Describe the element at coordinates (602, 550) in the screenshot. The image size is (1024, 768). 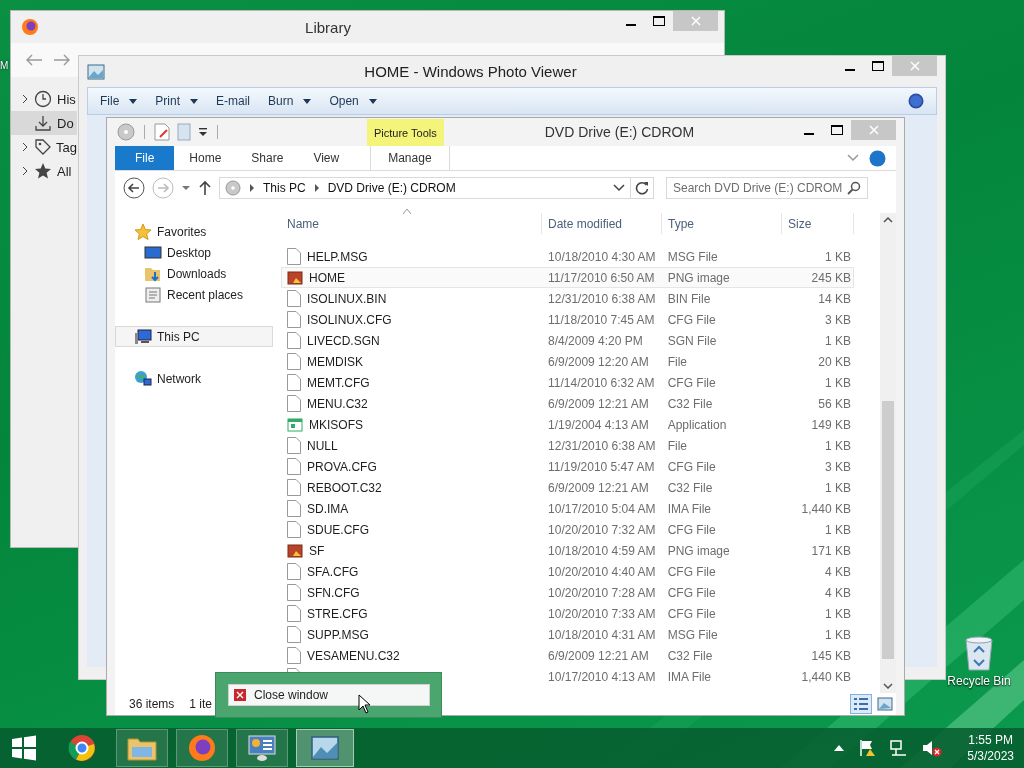
I see `date-cell-text: 10/18/2010 4:59 AM` at that location.